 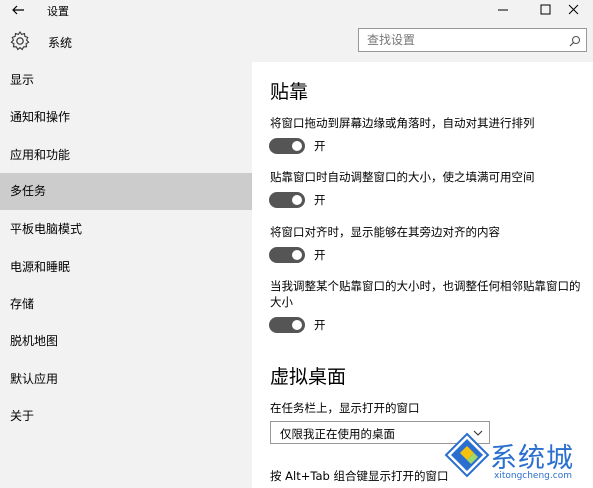 I want to click on watermark: 系统城 xitongcheng.com, so click(x=516, y=458).